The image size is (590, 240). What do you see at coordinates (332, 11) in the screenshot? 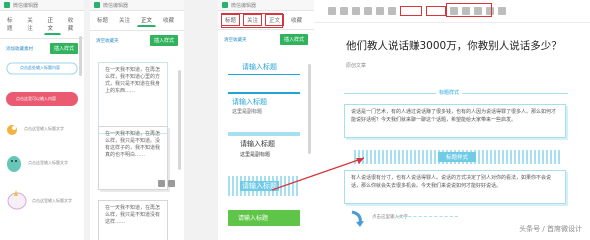
I see `undo-icon` at bounding box center [332, 11].